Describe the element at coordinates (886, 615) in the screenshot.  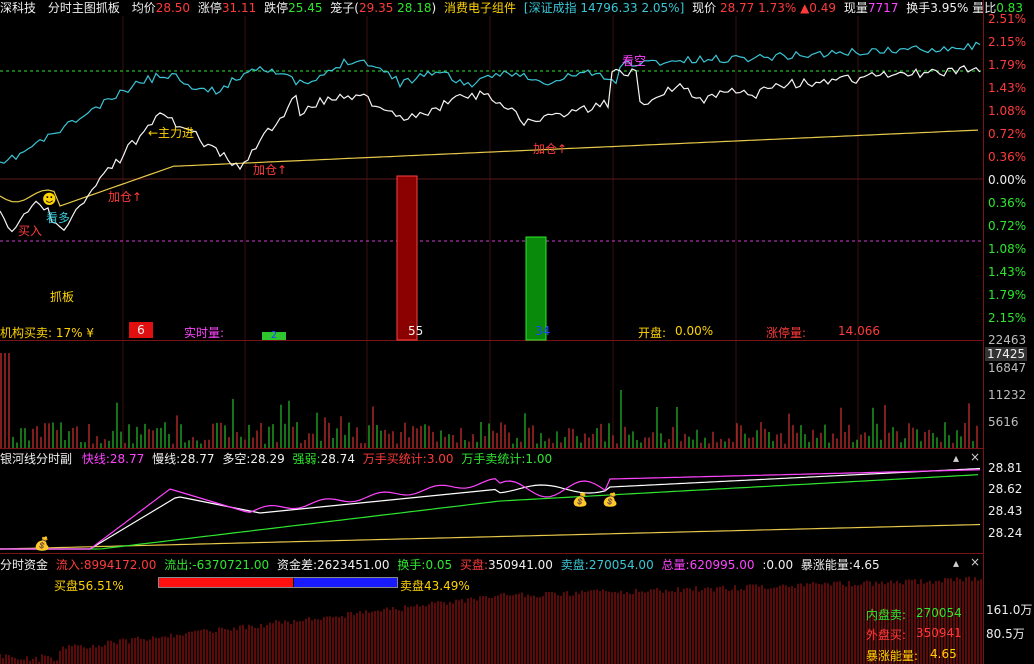
I see `inner-label: 内盘卖:` at that location.